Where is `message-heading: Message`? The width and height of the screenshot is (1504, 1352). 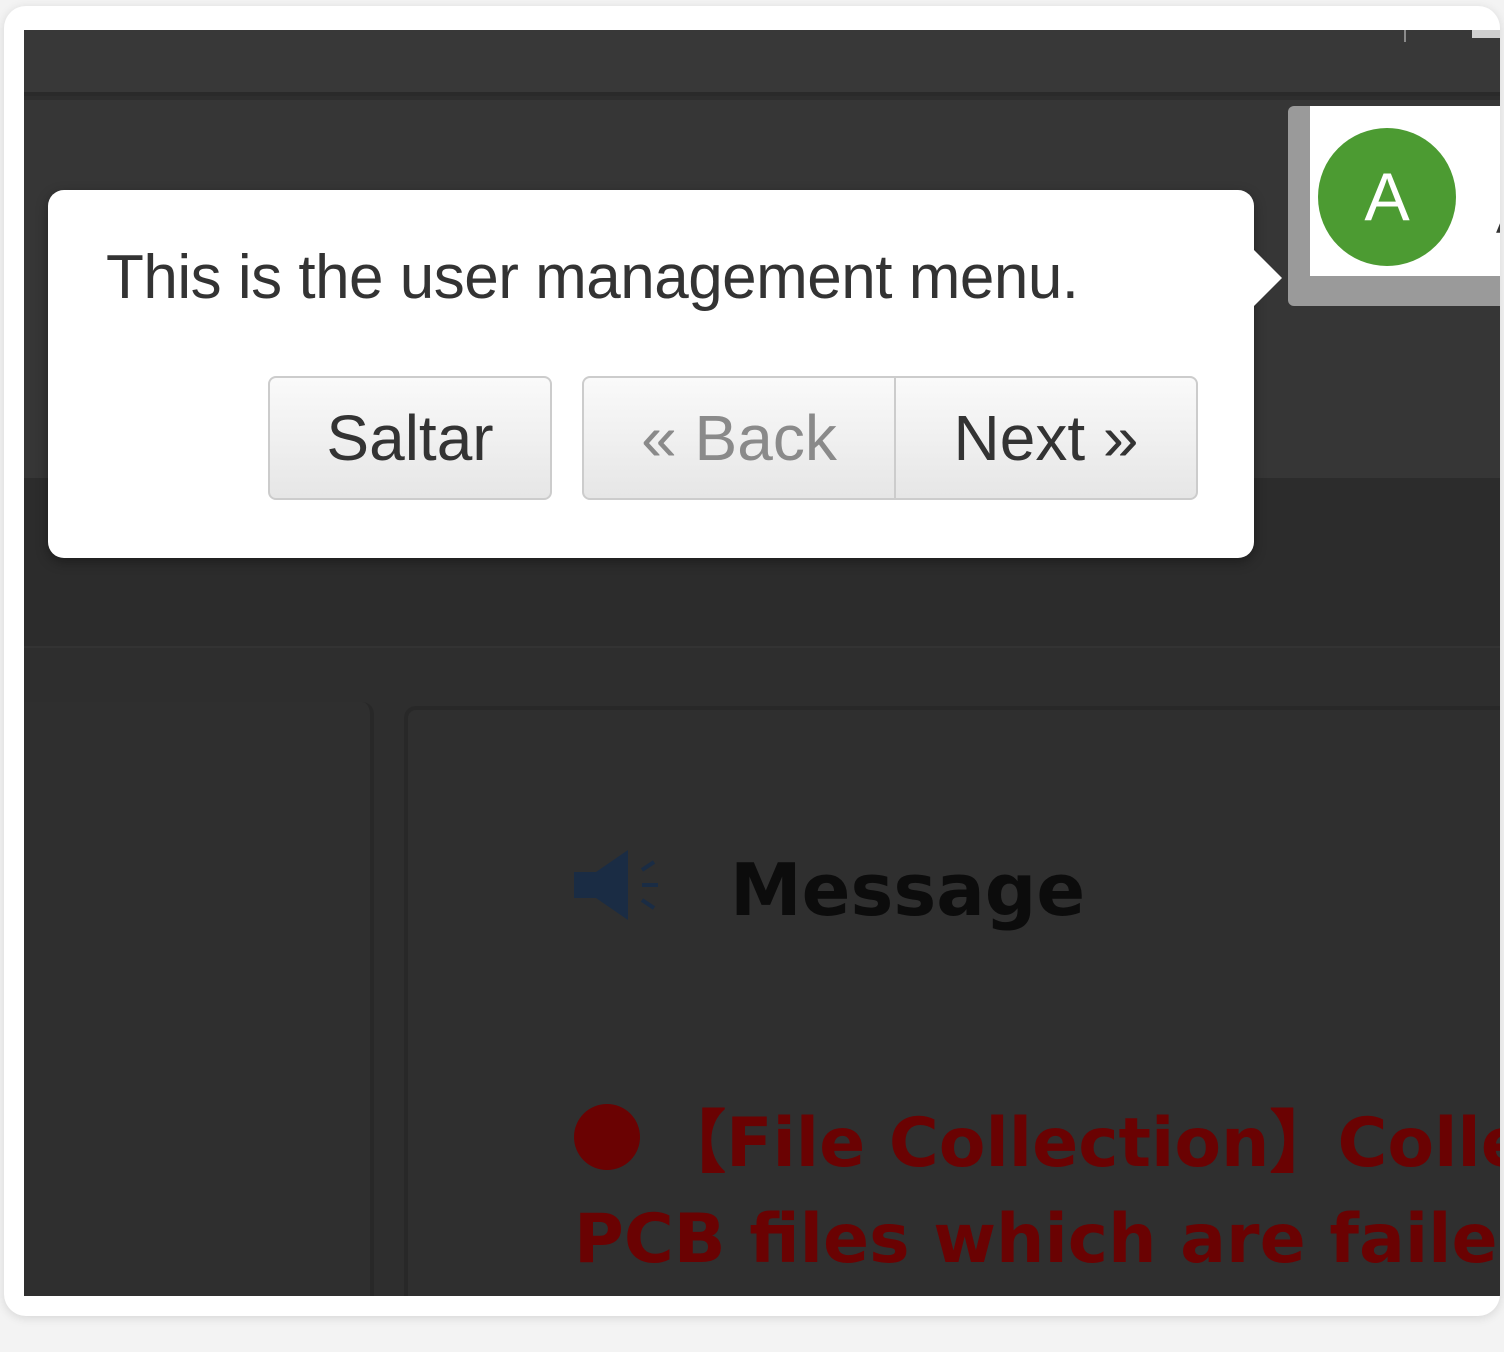 message-heading: Message is located at coordinates (908, 890).